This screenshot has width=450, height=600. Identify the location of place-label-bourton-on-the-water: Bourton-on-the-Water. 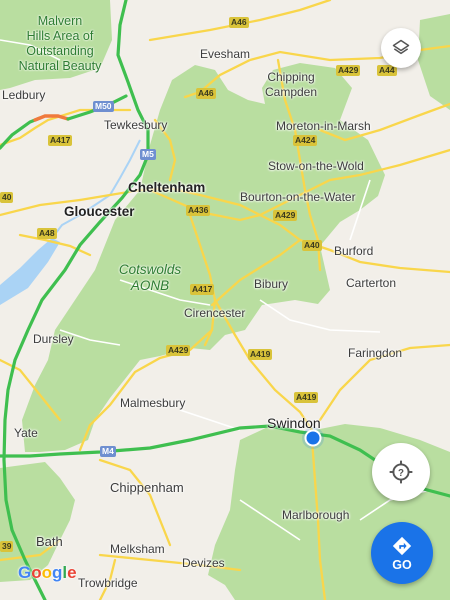
(298, 197).